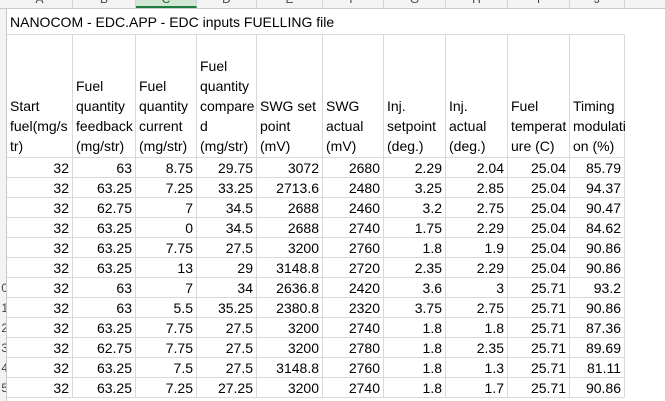 This screenshot has width=665, height=401. Describe the element at coordinates (166, 228) in the screenshot. I see `table-cell: 0` at that location.